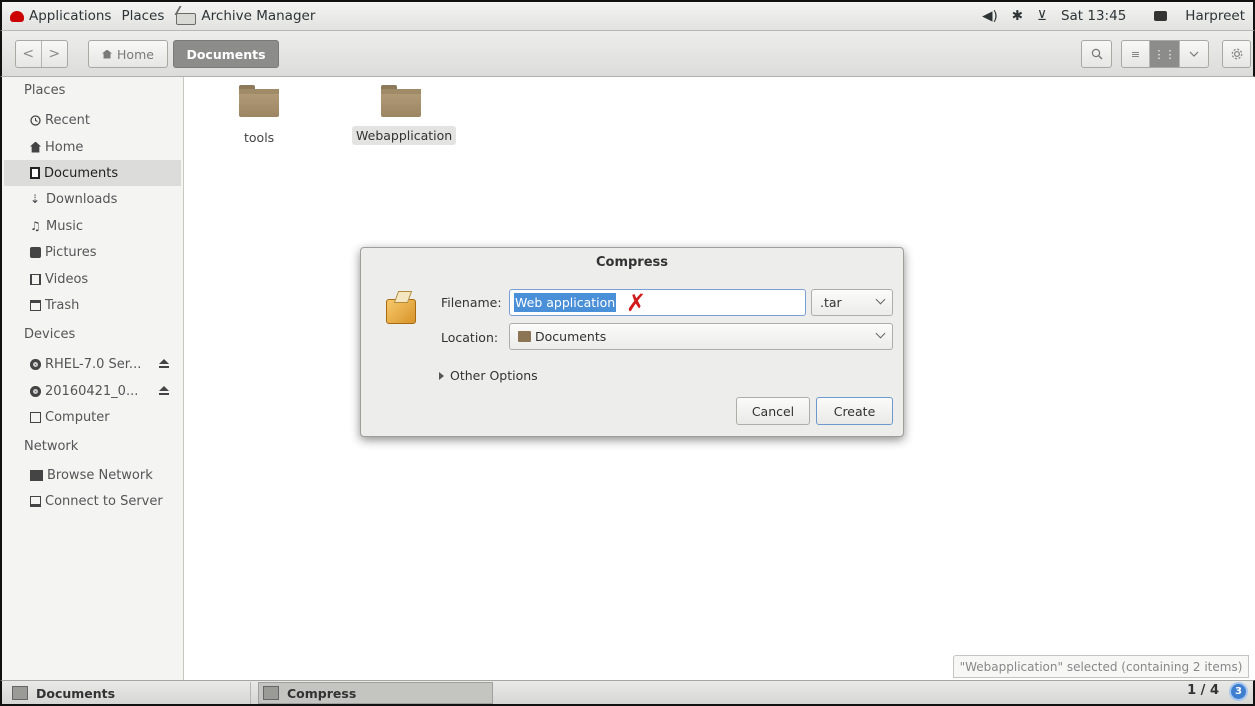 The image size is (1255, 706). Describe the element at coordinates (375, 693) in the screenshot. I see `task-compress: Compress` at that location.